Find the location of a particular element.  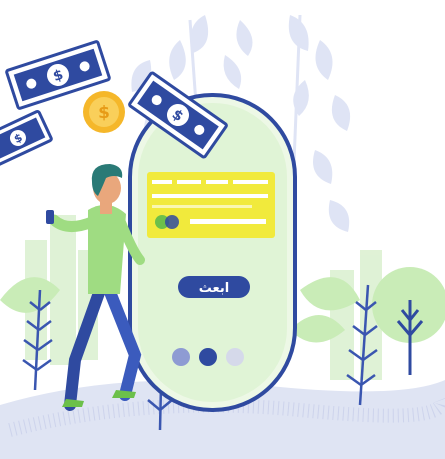

pagination-dot-active is located at coordinates (208, 357).